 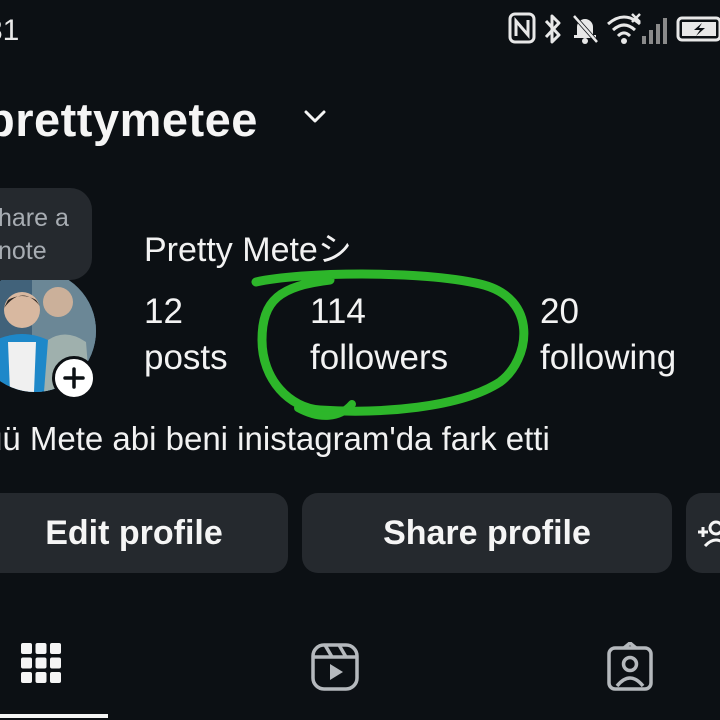 I want to click on following-label: following, so click(x=608, y=357).